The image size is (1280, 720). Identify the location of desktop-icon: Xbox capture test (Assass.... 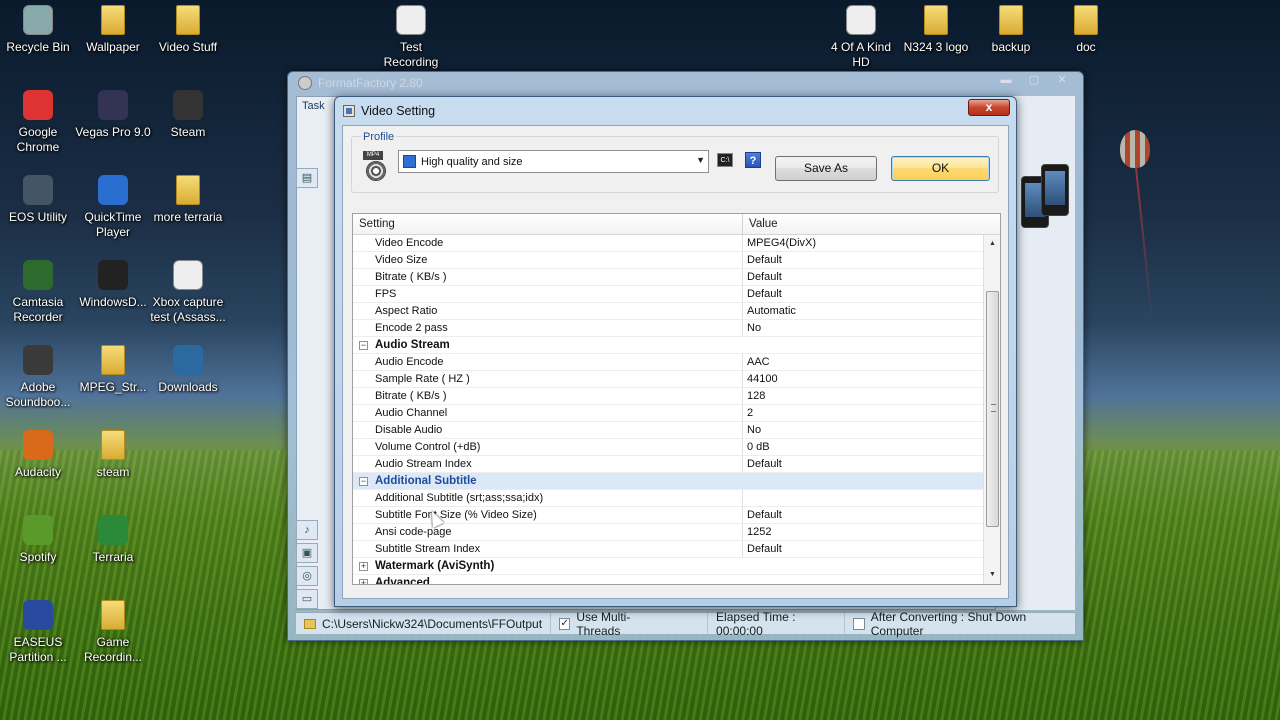
(188, 291).